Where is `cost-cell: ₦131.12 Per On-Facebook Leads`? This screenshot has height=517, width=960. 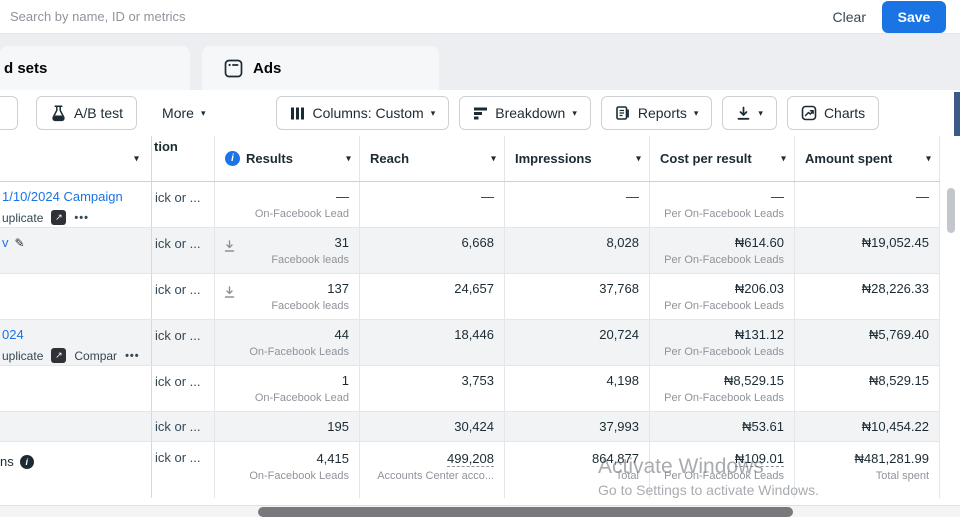 cost-cell: ₦131.12 Per On-Facebook Leads is located at coordinates (722, 342).